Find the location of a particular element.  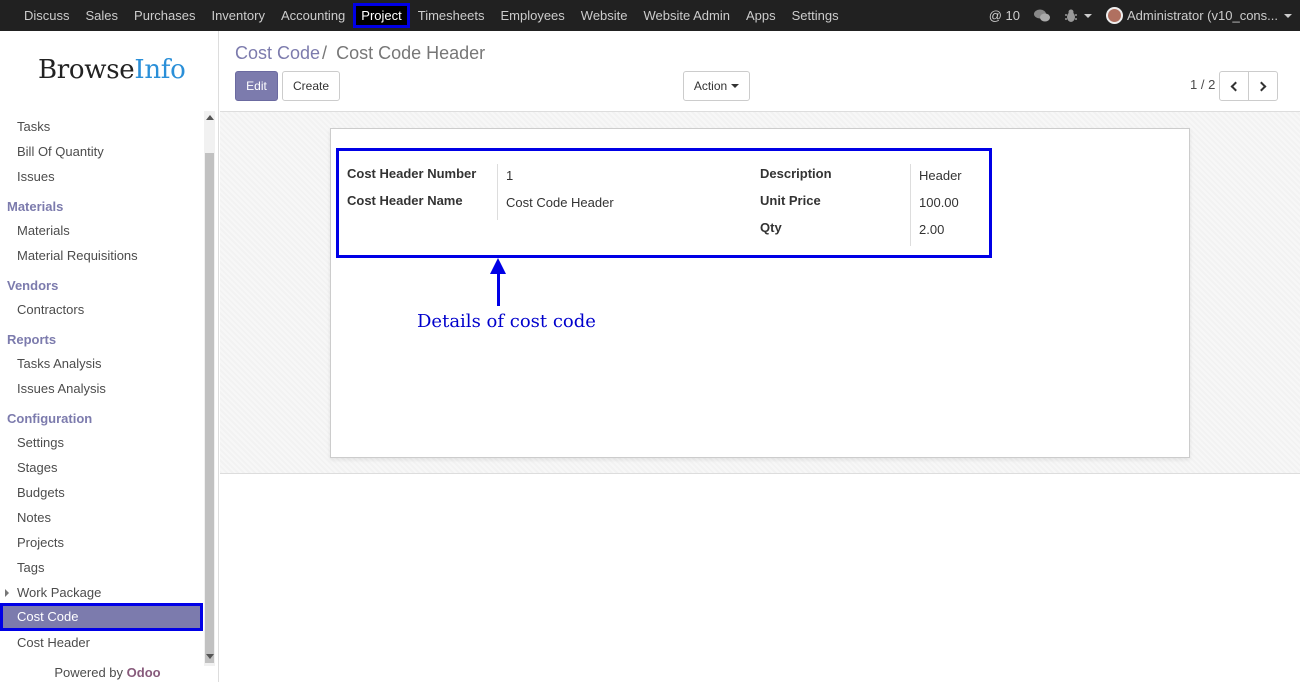

menu-inventory: Inventory is located at coordinates (237, 15).